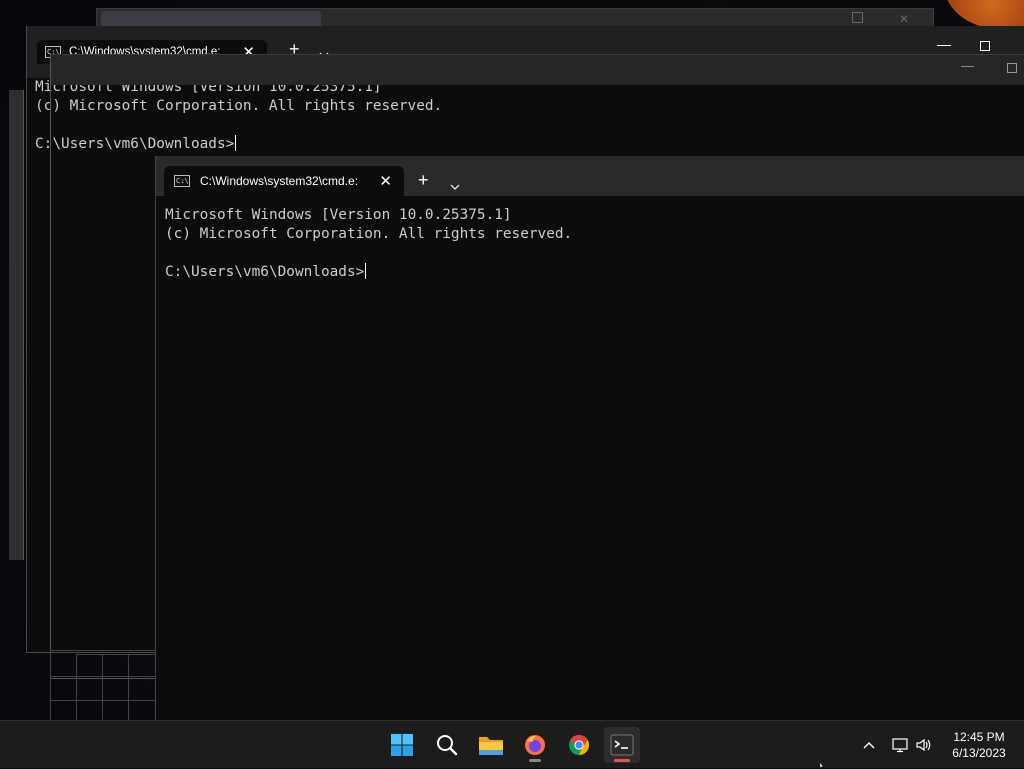 The width and height of the screenshot is (1024, 769). Describe the element at coordinates (455, 184) in the screenshot. I see `chevron-down-icon` at that location.